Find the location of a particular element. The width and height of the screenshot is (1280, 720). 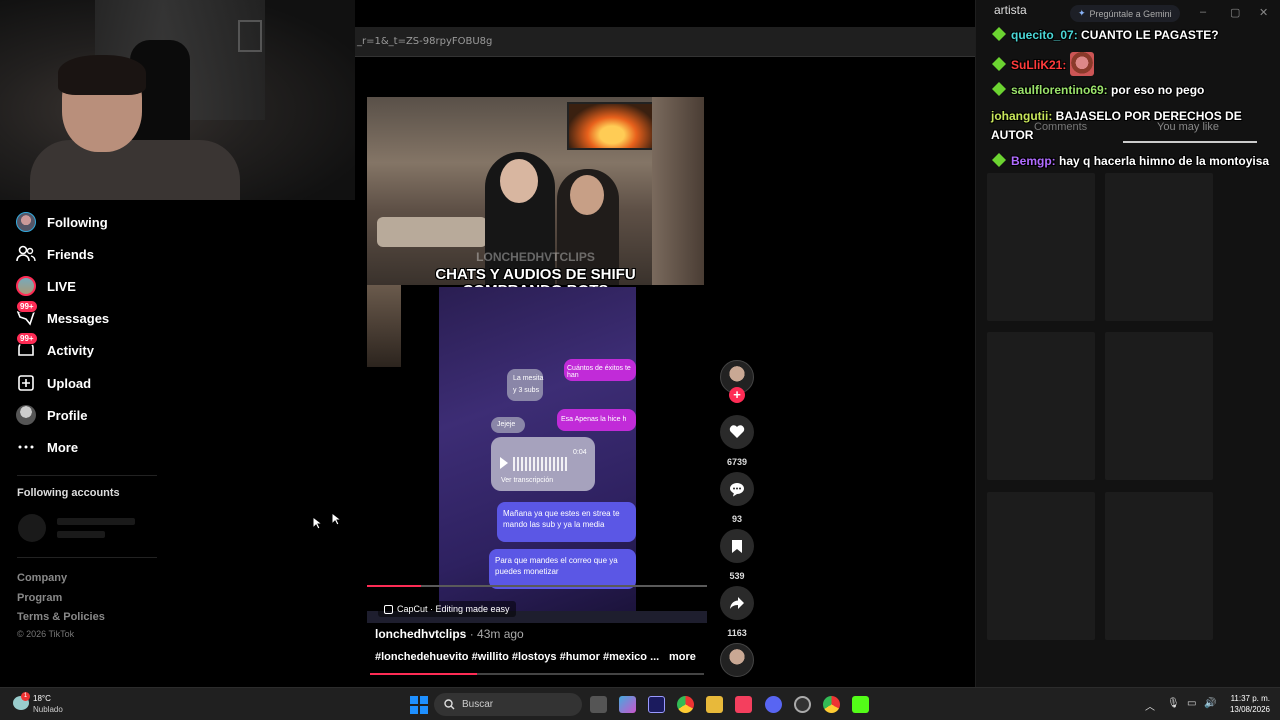

sidebar-item-live: LIVE is located at coordinates (45, 286).